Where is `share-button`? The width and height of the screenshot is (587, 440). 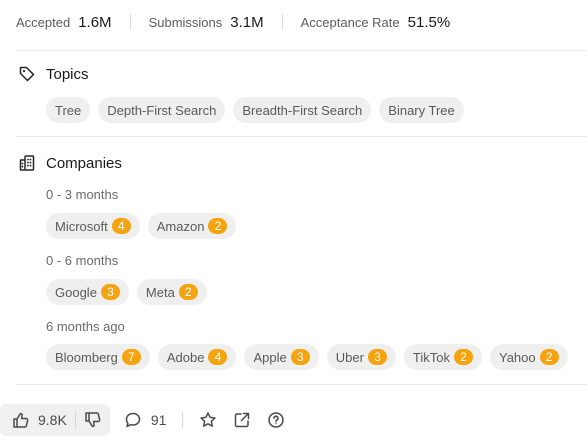 share-button is located at coordinates (242, 420).